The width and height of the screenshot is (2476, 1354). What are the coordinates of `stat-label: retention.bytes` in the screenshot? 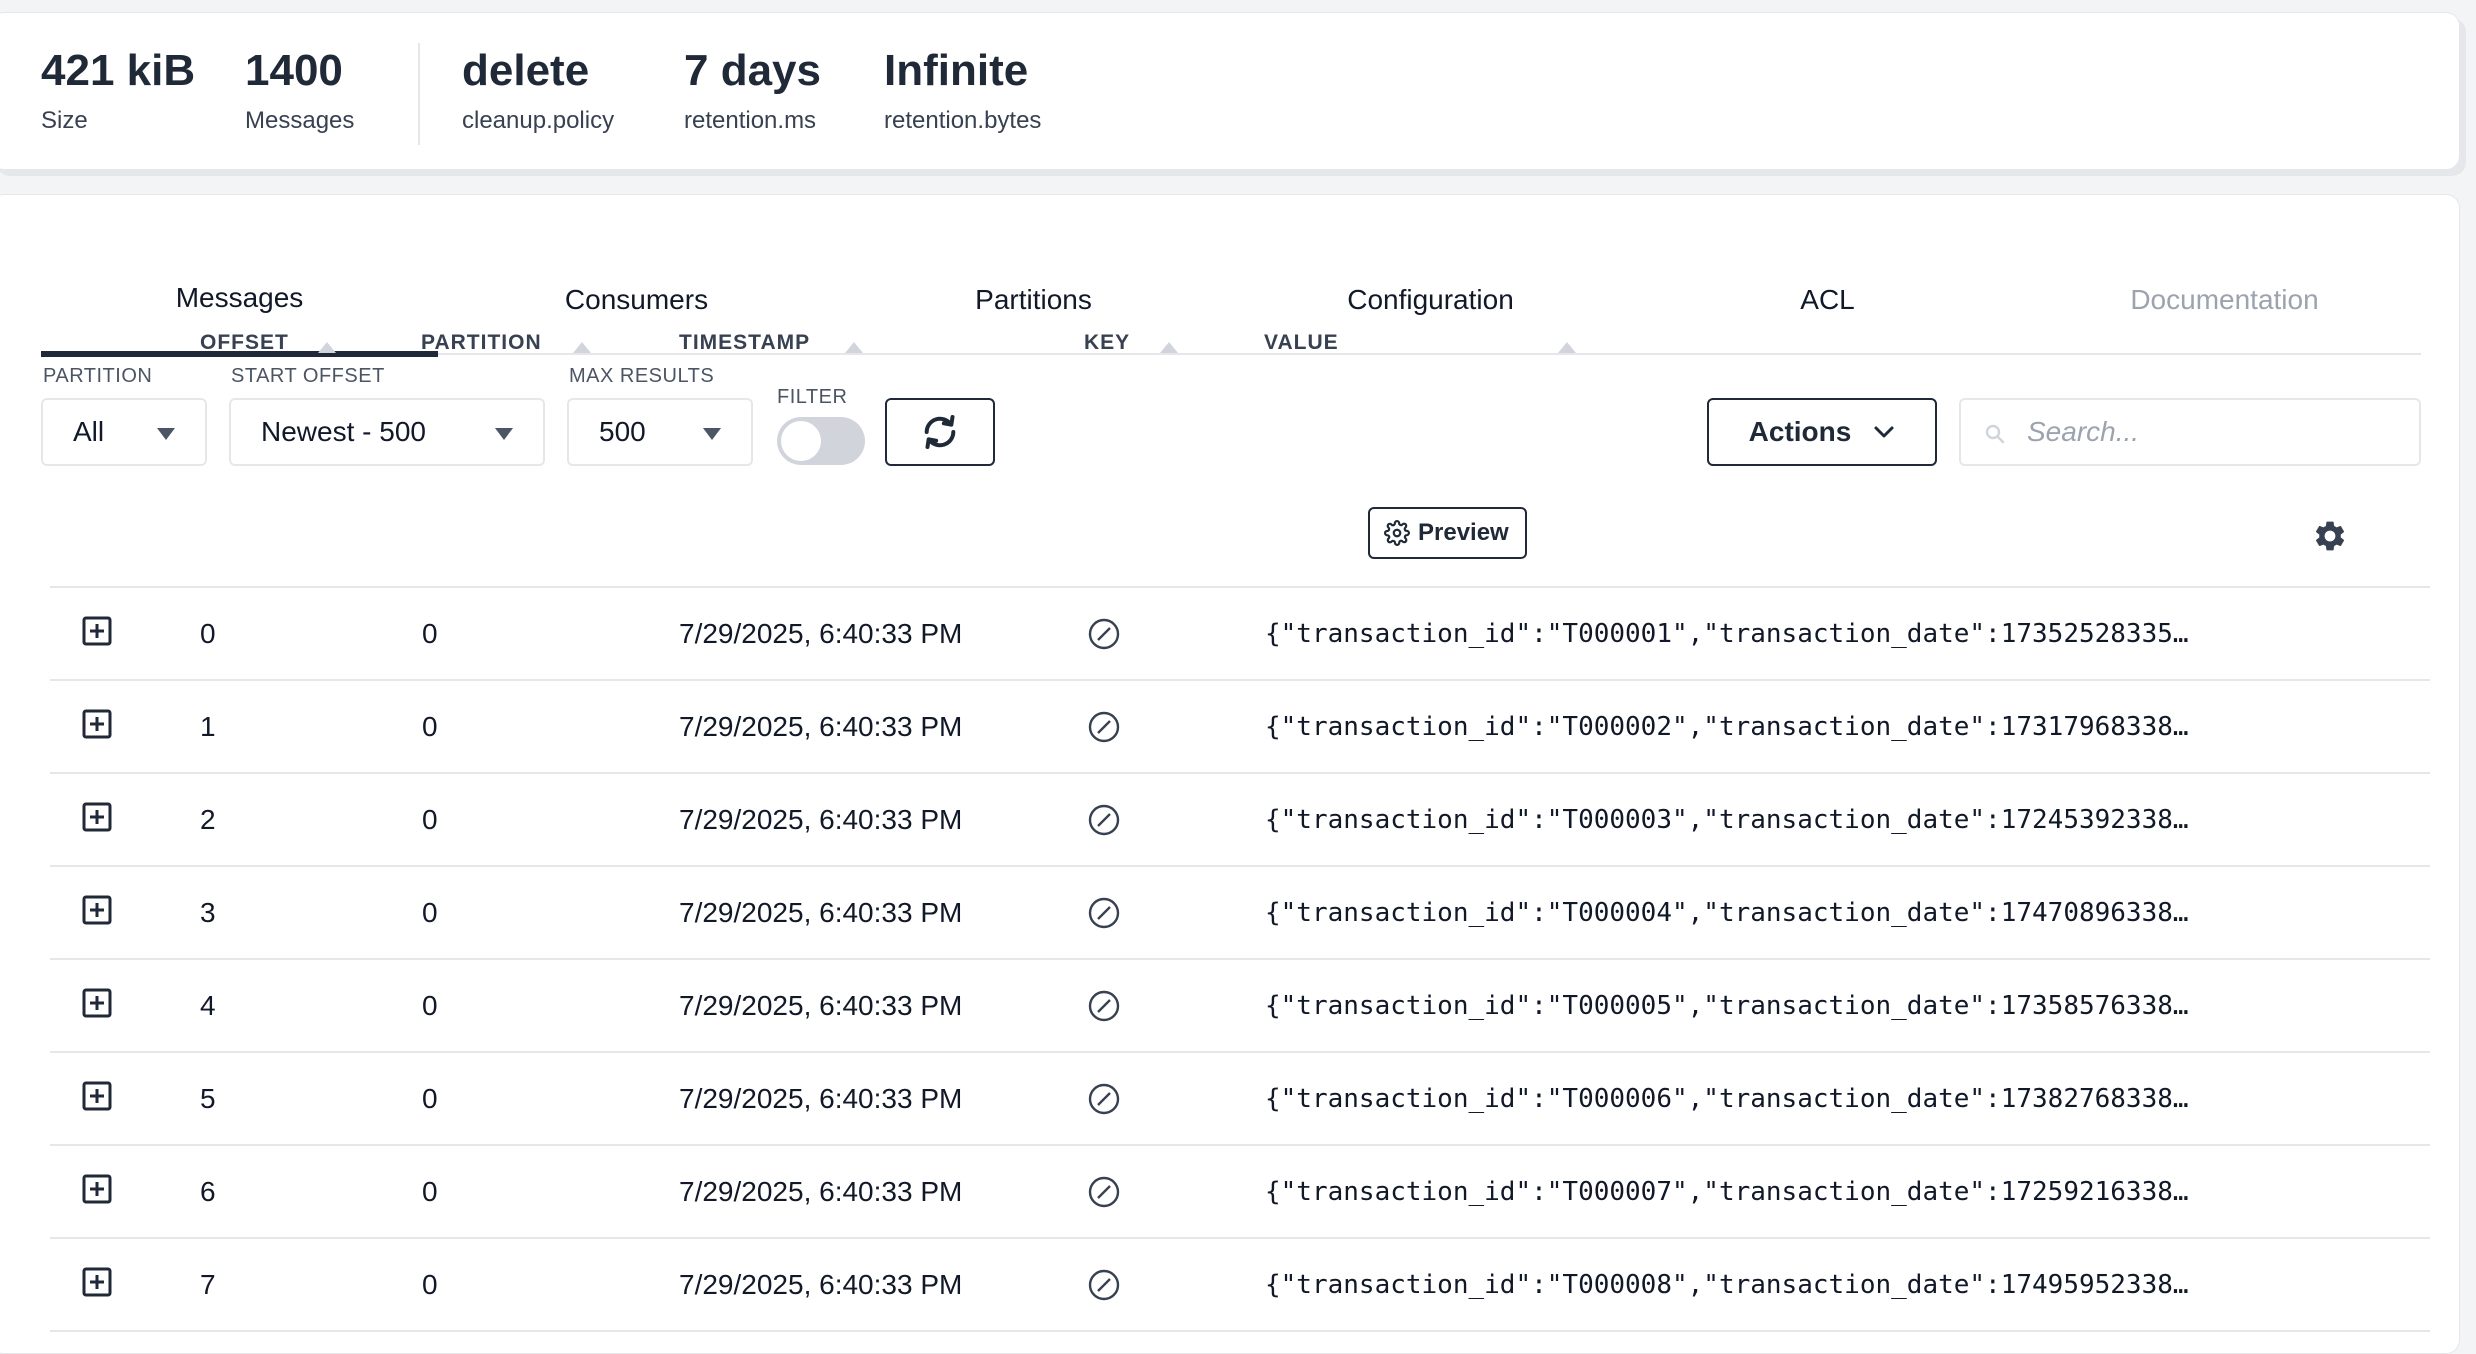 It's located at (963, 120).